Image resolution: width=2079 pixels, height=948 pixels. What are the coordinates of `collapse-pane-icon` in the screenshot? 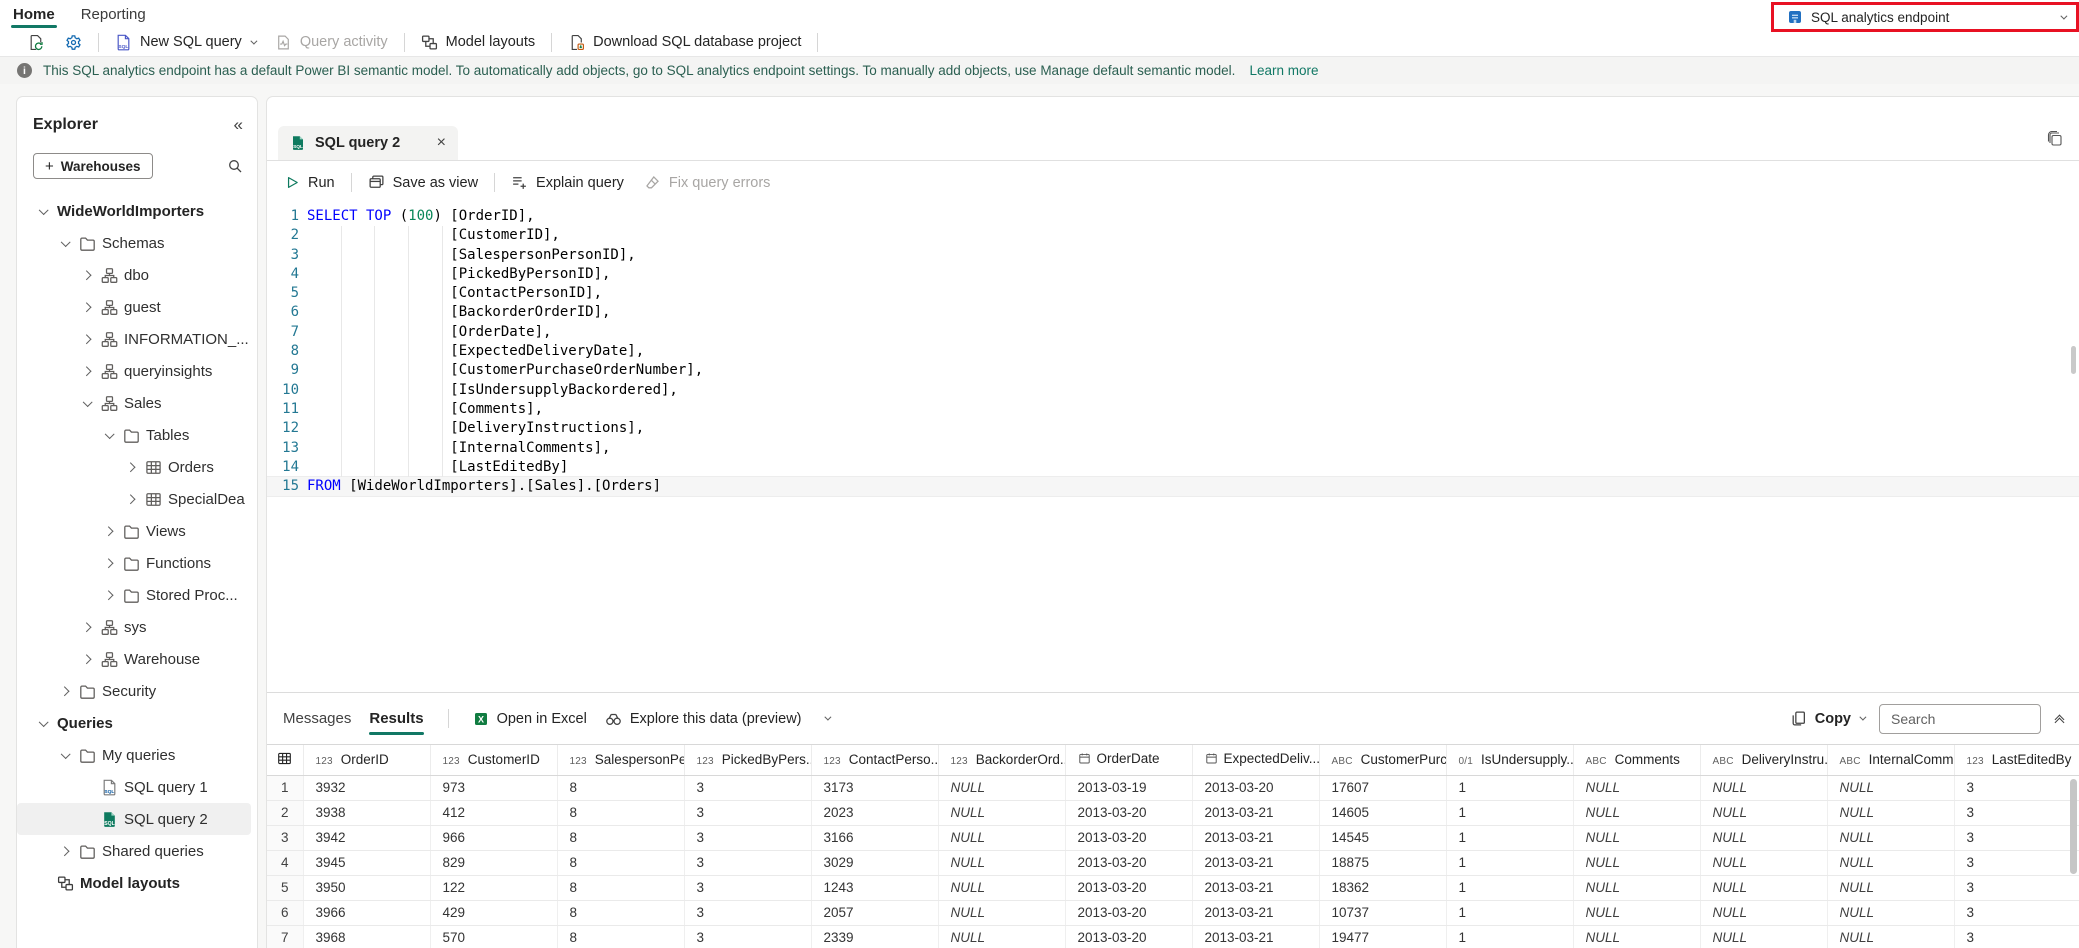 It's located at (238, 125).